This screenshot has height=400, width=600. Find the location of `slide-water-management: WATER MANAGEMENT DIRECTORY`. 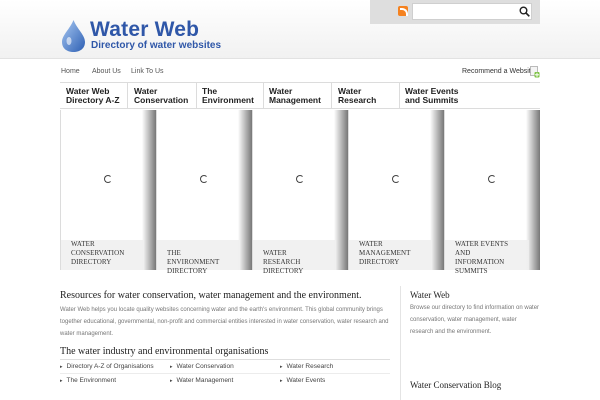

slide-water-management: WATER MANAGEMENT DIRECTORY is located at coordinates (396, 190).